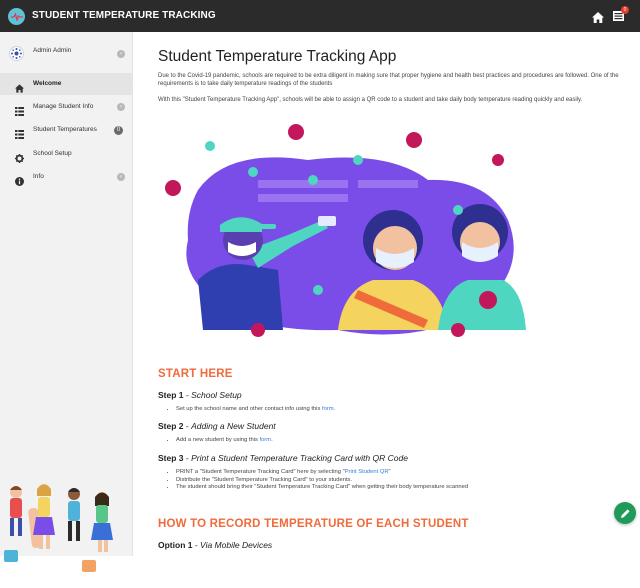  I want to click on step-number: Step 2, so click(171, 426).